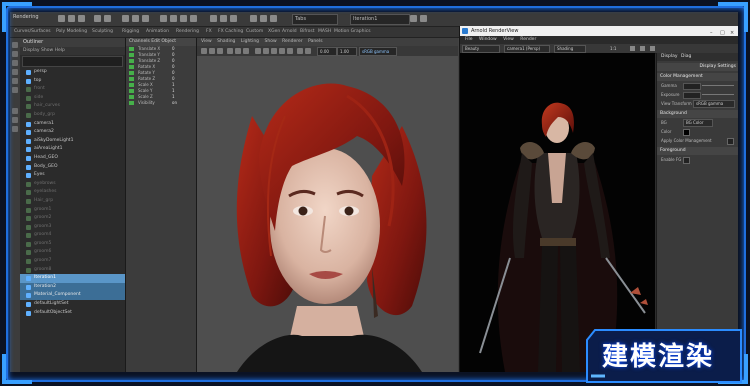 This screenshot has width=750, height=386. What do you see at coordinates (380, 19) in the screenshot?
I see `quick-search-field: Iteration1` at bounding box center [380, 19].